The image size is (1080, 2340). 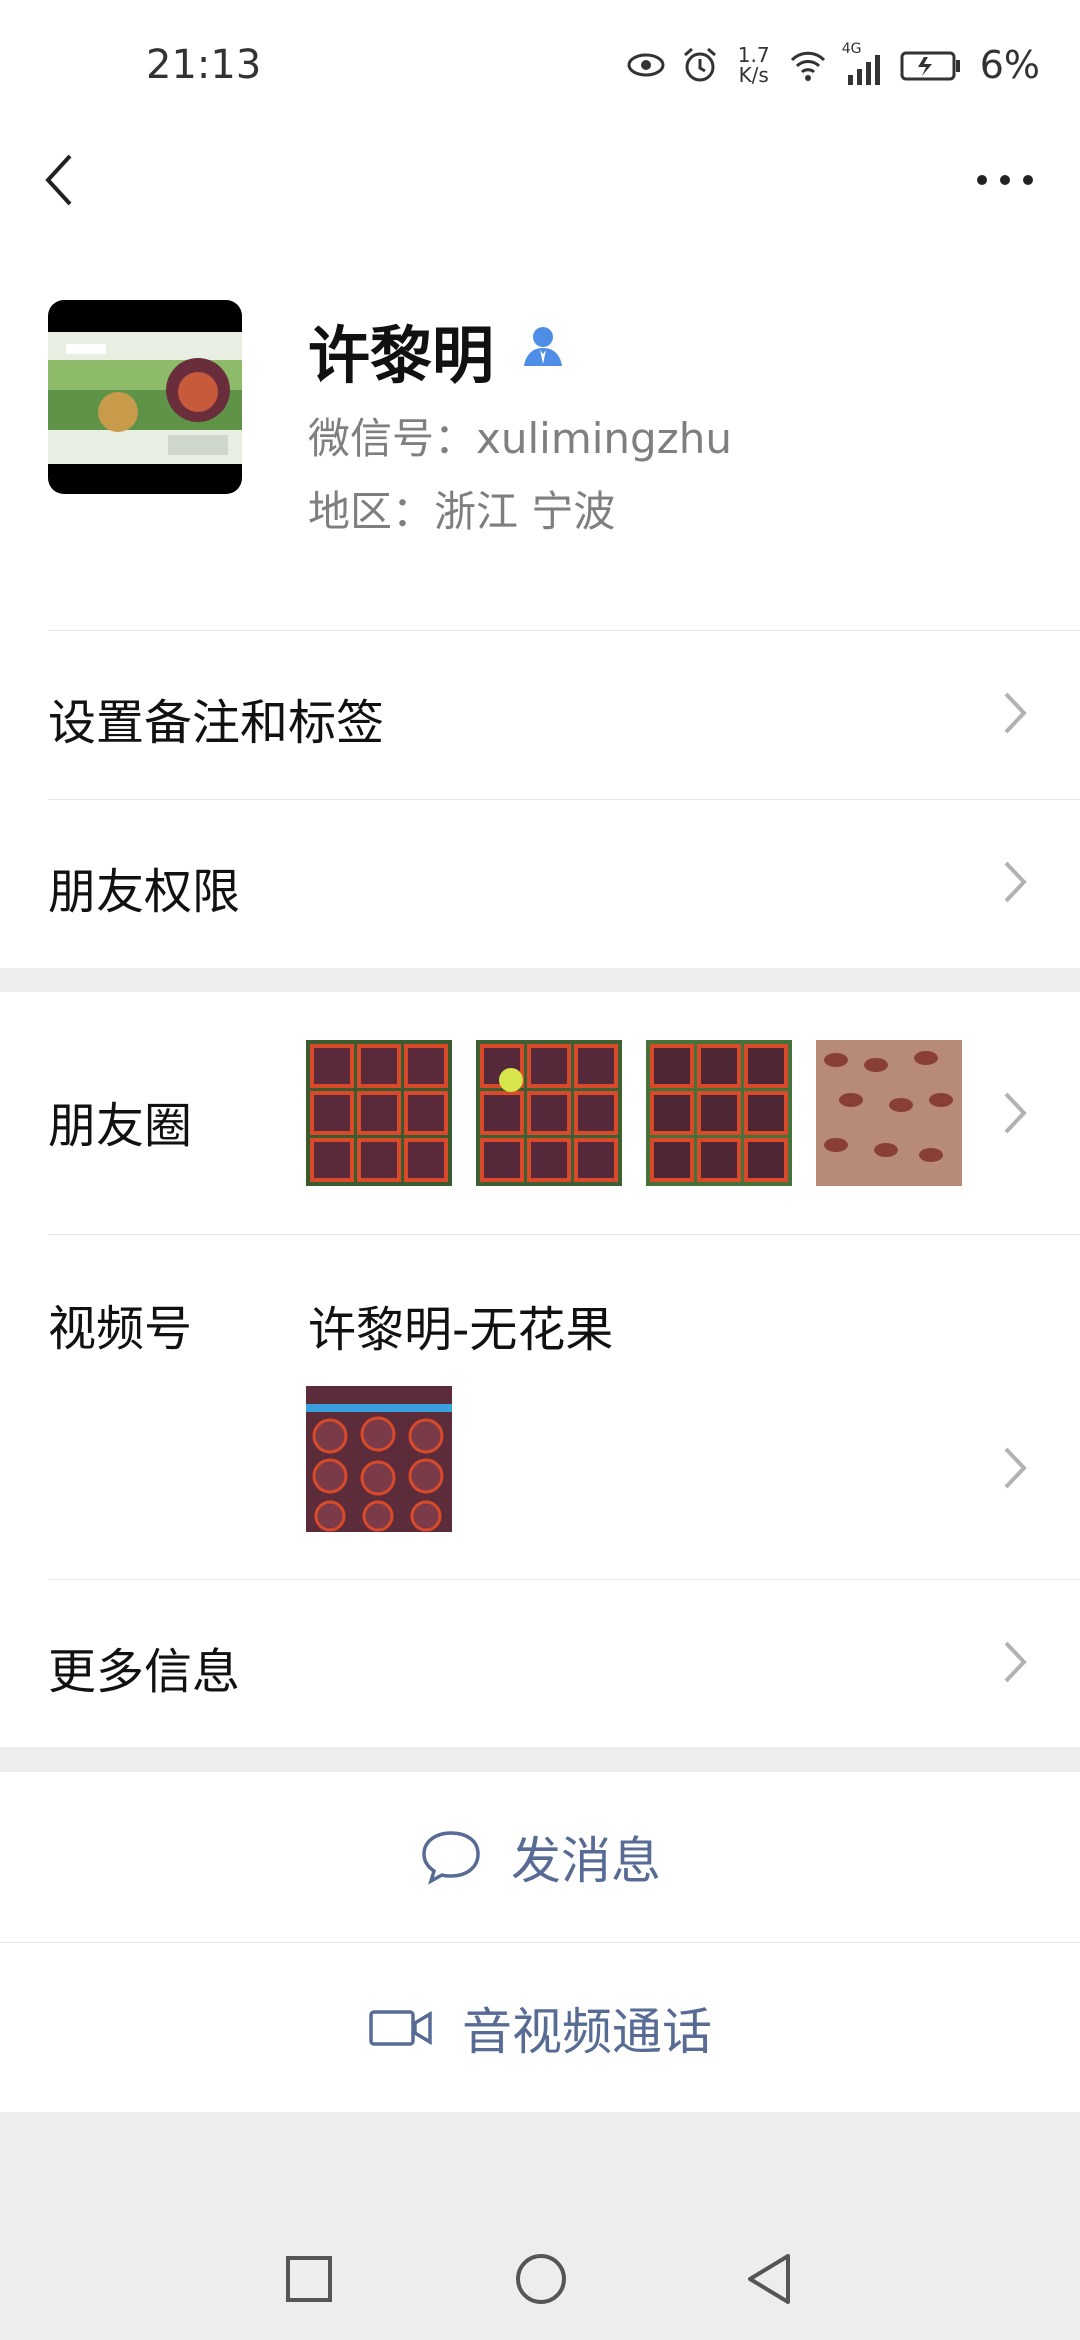 I want to click on system-nav-bar, so click(x=540, y=2270).